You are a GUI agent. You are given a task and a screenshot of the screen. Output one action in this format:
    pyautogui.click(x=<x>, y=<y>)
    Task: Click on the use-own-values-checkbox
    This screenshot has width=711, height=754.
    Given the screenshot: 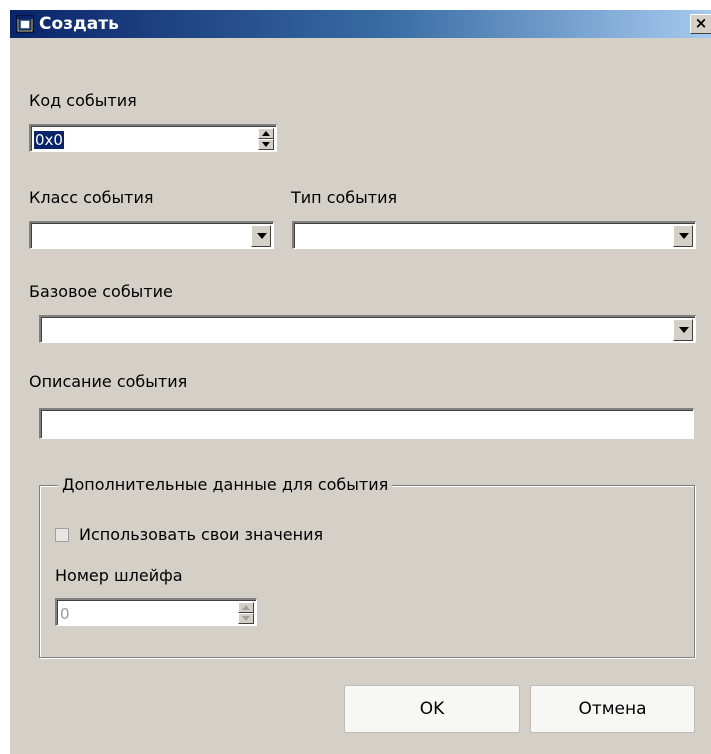 What is the action you would take?
    pyautogui.click(x=62, y=535)
    